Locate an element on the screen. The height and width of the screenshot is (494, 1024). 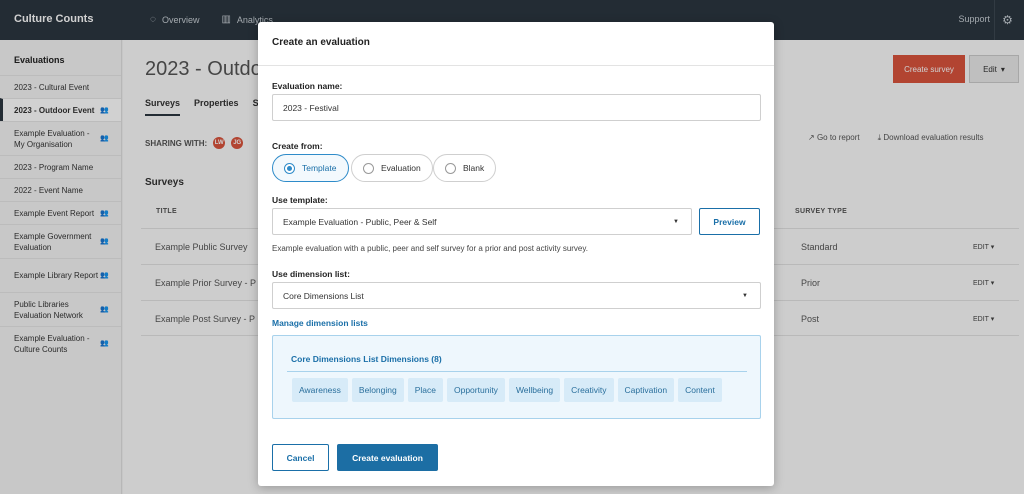
template-selected-value: Example Evaluation - Public, Peer & Self is located at coordinates (360, 222).